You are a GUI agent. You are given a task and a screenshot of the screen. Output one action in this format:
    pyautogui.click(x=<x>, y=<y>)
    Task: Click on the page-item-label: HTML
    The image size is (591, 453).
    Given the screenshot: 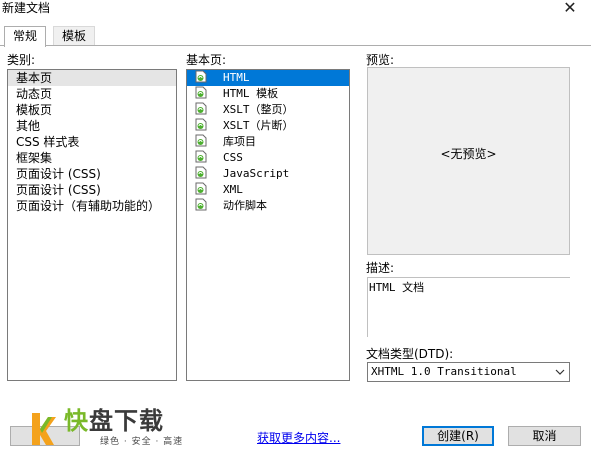 What is the action you would take?
    pyautogui.click(x=236, y=77)
    